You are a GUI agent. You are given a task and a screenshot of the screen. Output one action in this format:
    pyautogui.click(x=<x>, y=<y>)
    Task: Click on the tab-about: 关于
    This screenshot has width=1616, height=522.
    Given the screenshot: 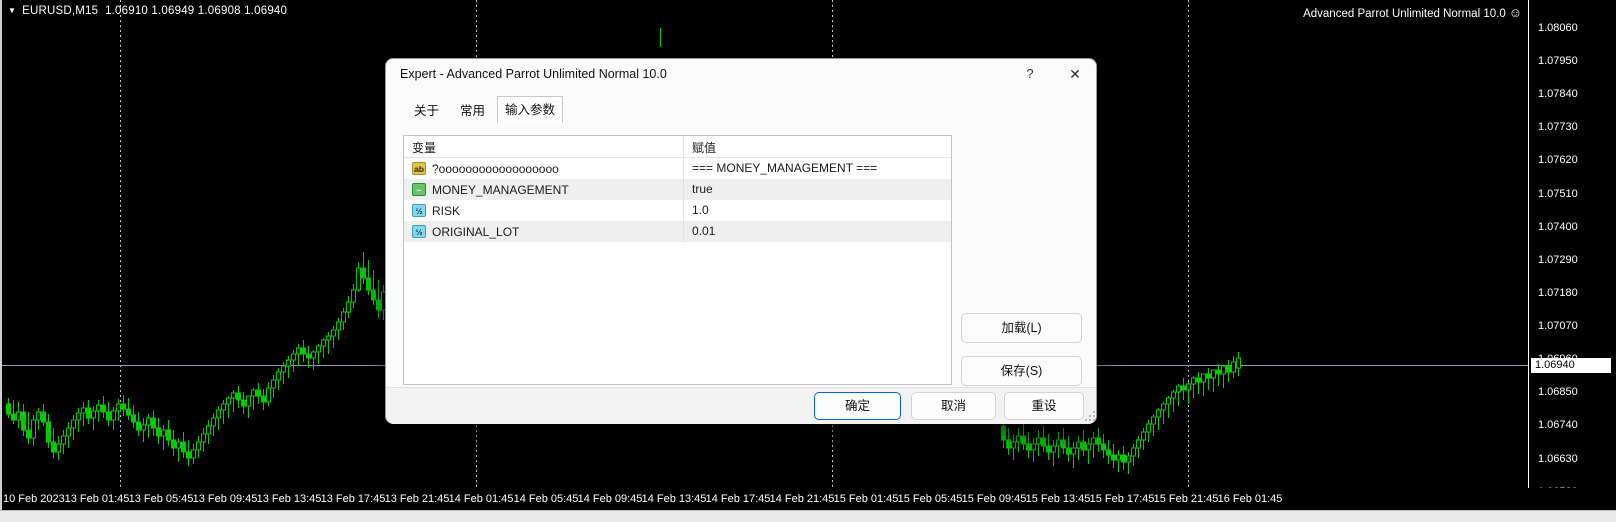 What is the action you would take?
    pyautogui.click(x=426, y=111)
    